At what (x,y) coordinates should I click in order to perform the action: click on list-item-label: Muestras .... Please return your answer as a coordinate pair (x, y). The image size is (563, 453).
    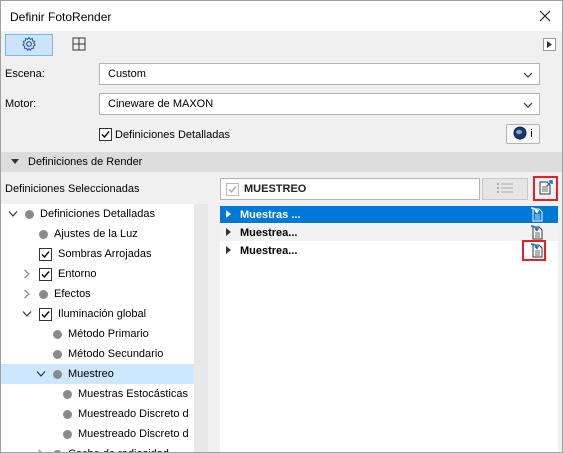
    Looking at the image, I should click on (270, 214).